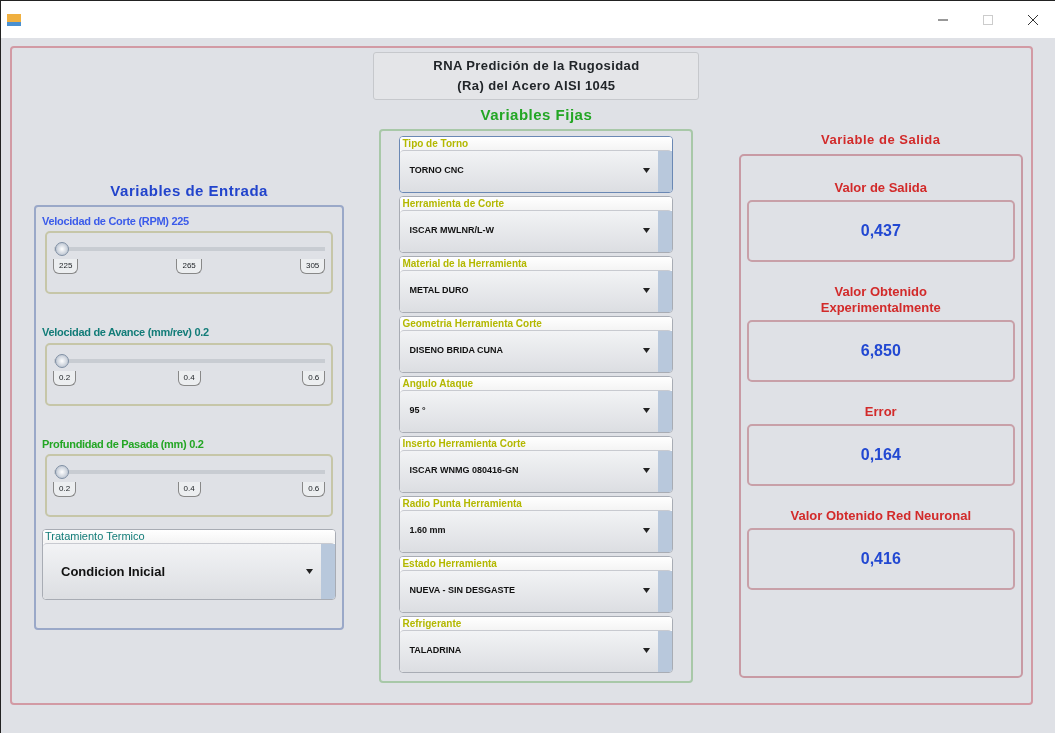 The width and height of the screenshot is (1055, 733). Describe the element at coordinates (536, 115) in the screenshot. I see `section-heading: Variables Fijas` at that location.